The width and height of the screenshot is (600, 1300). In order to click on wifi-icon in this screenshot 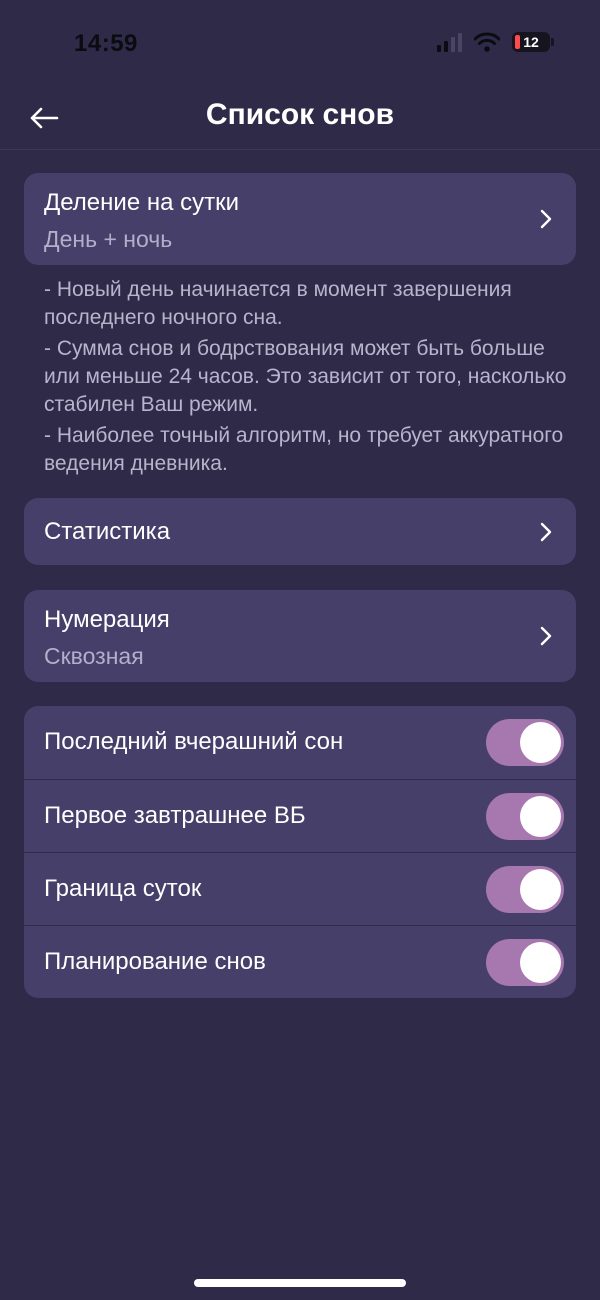, I will do `click(487, 42)`.